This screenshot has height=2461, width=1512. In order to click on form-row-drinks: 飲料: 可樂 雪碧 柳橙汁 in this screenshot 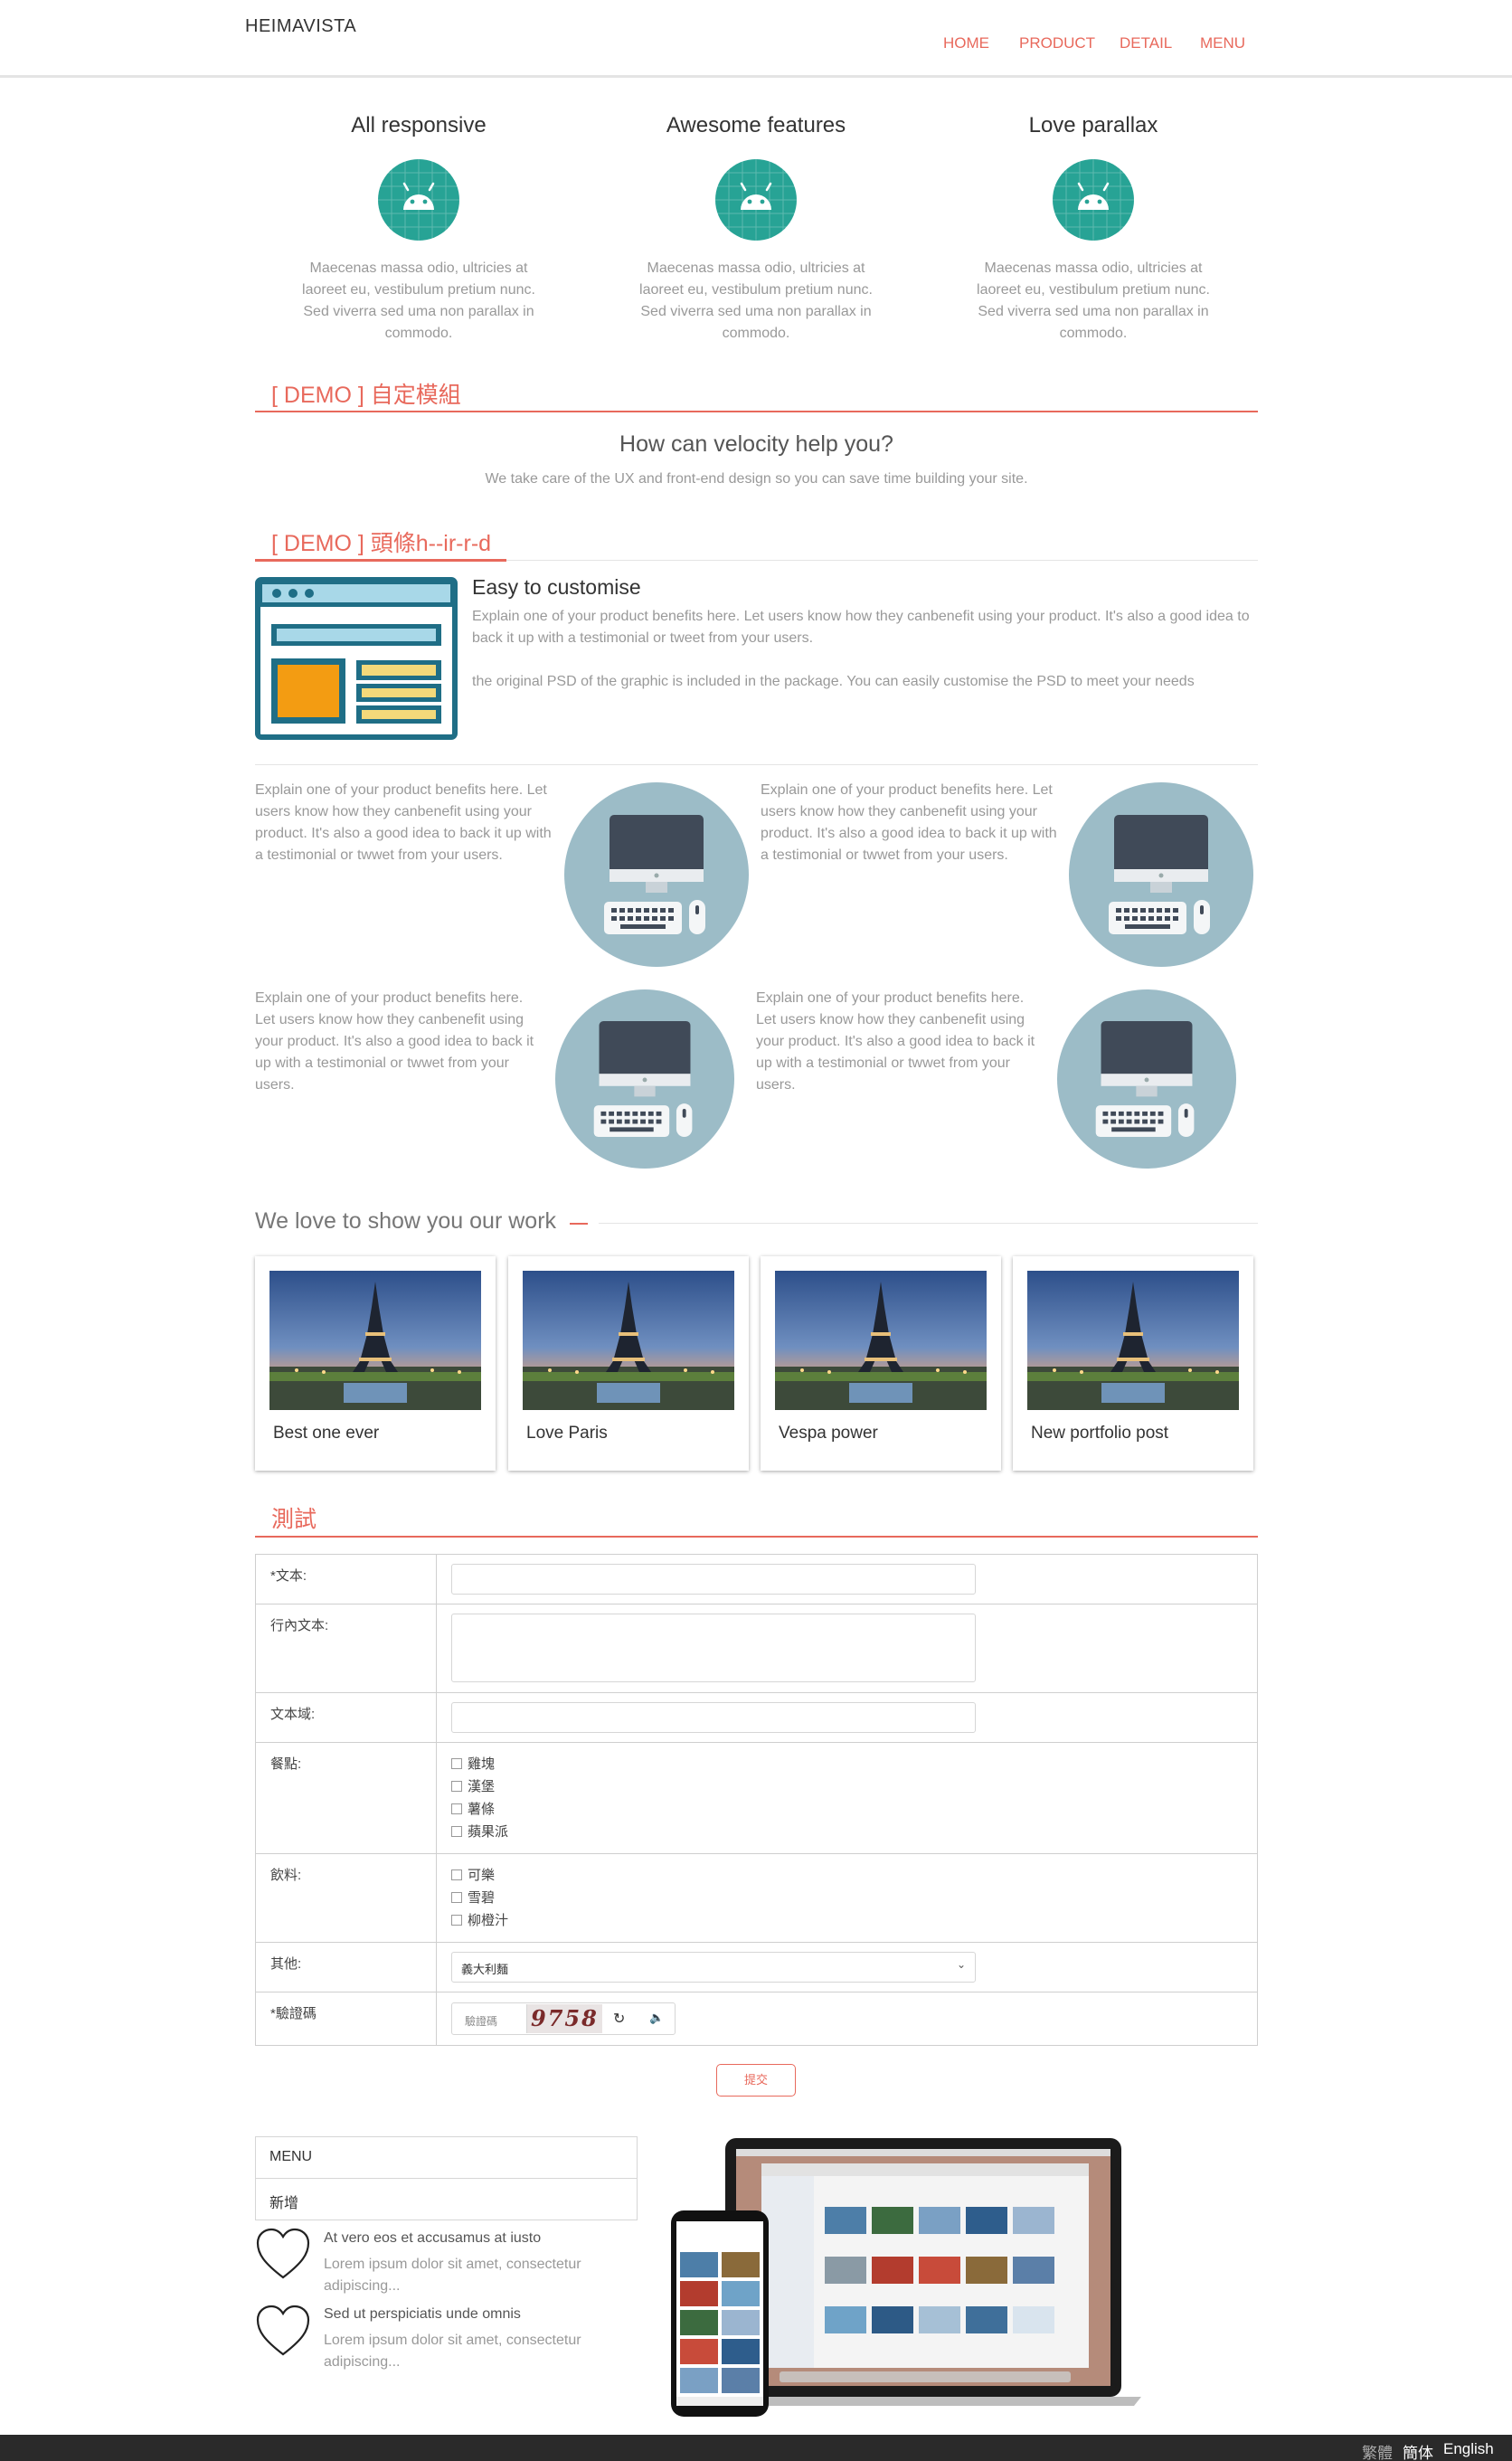, I will do `click(756, 1898)`.